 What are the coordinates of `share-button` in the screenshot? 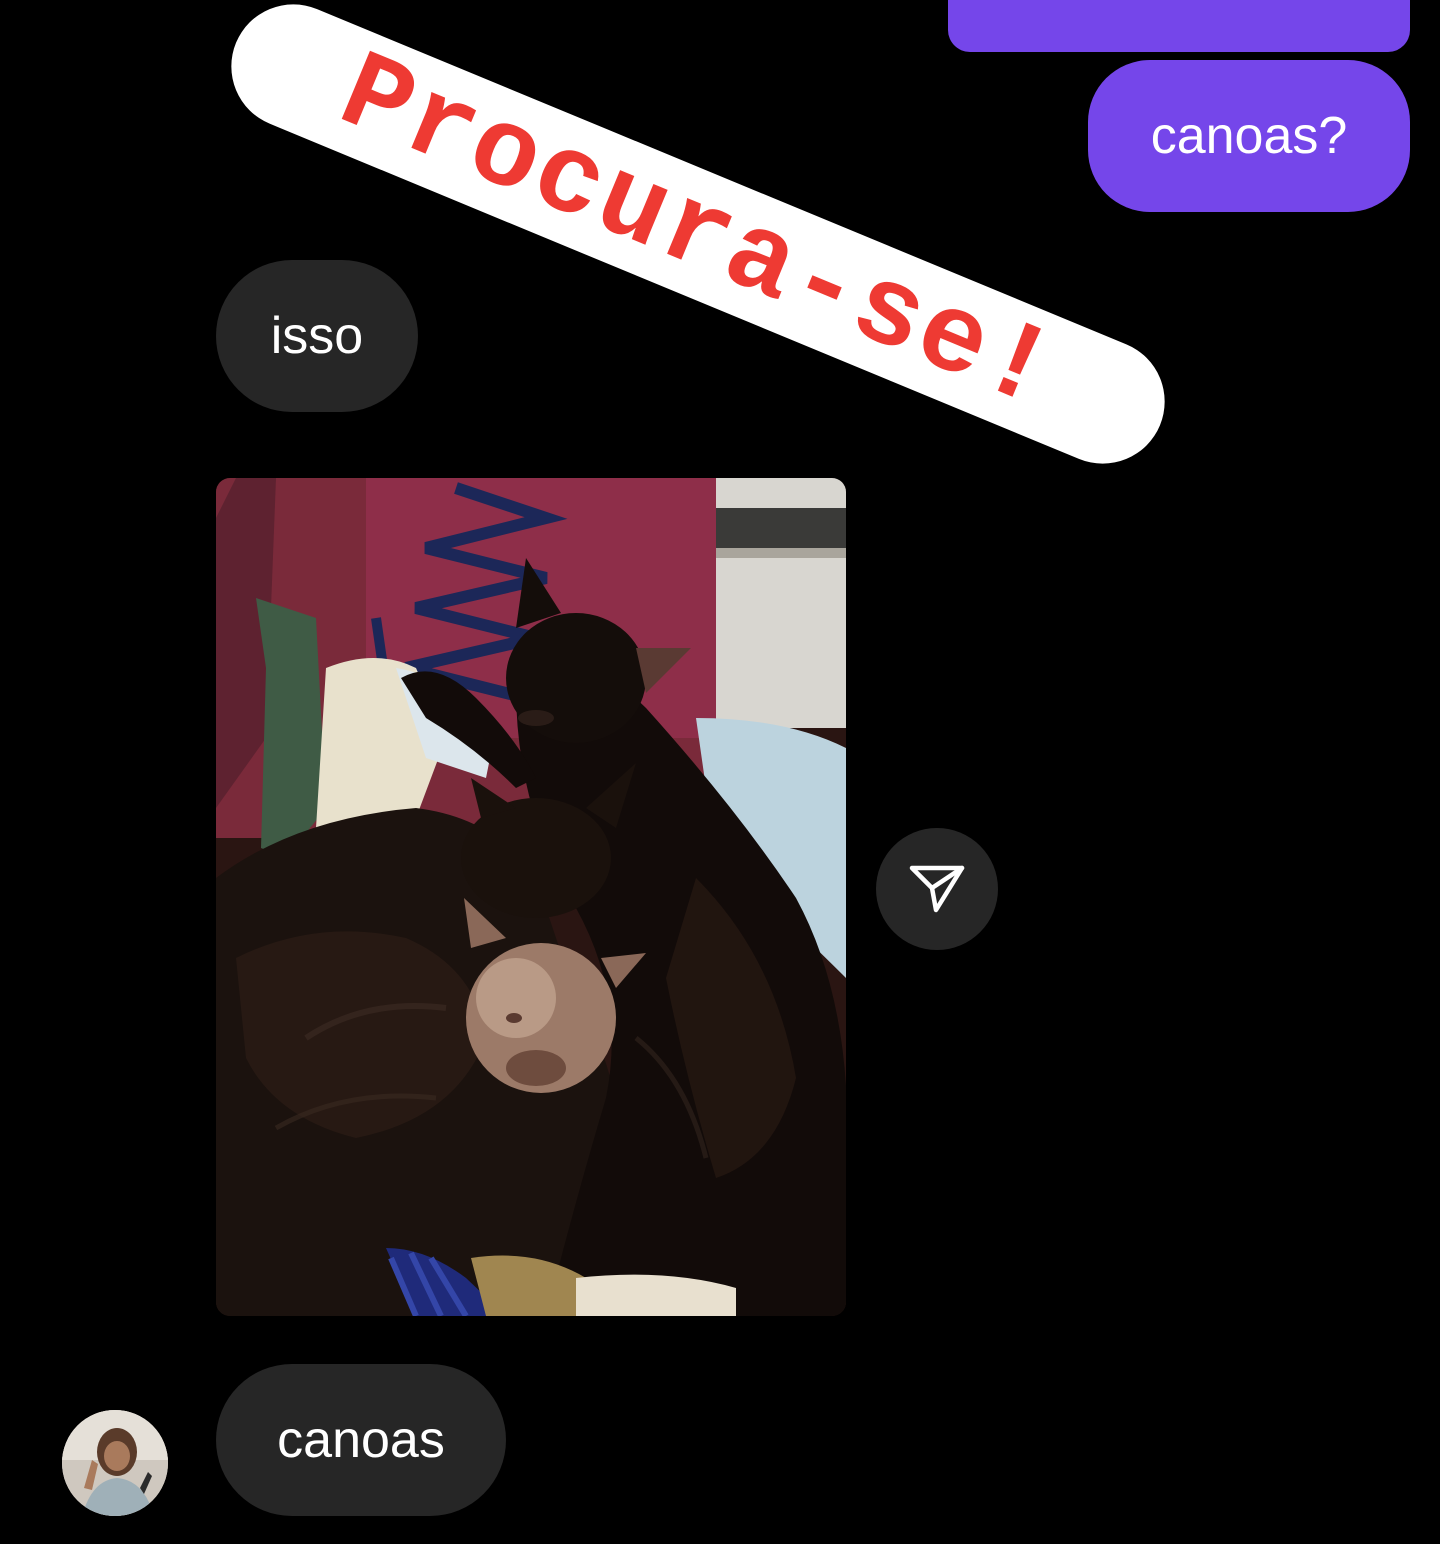 It's located at (937, 889).